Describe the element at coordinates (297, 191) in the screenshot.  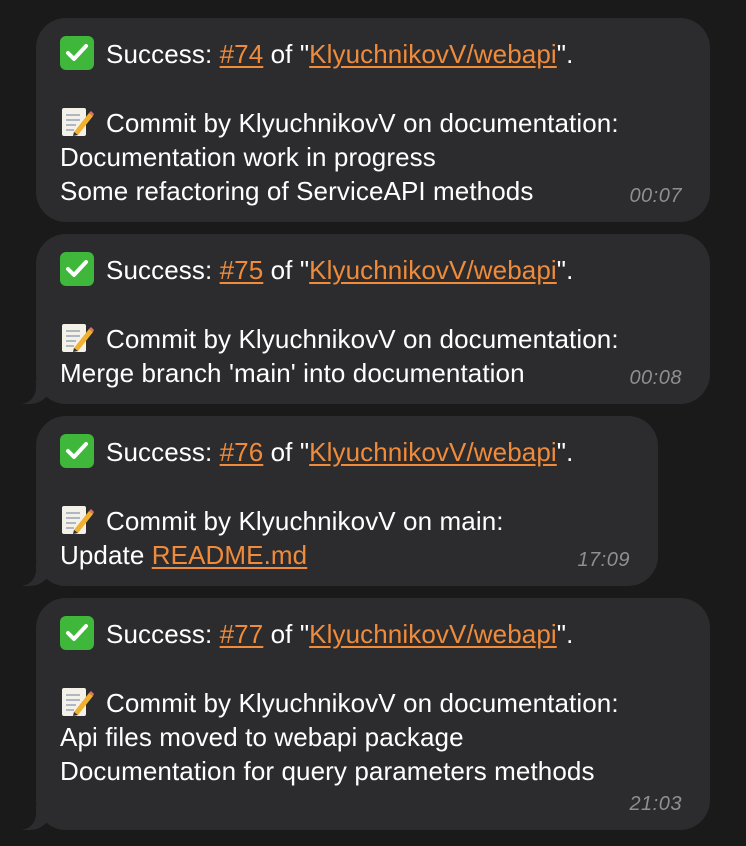
I see `commit-message-line: Some refactoring of ServiceAPI methods` at that location.